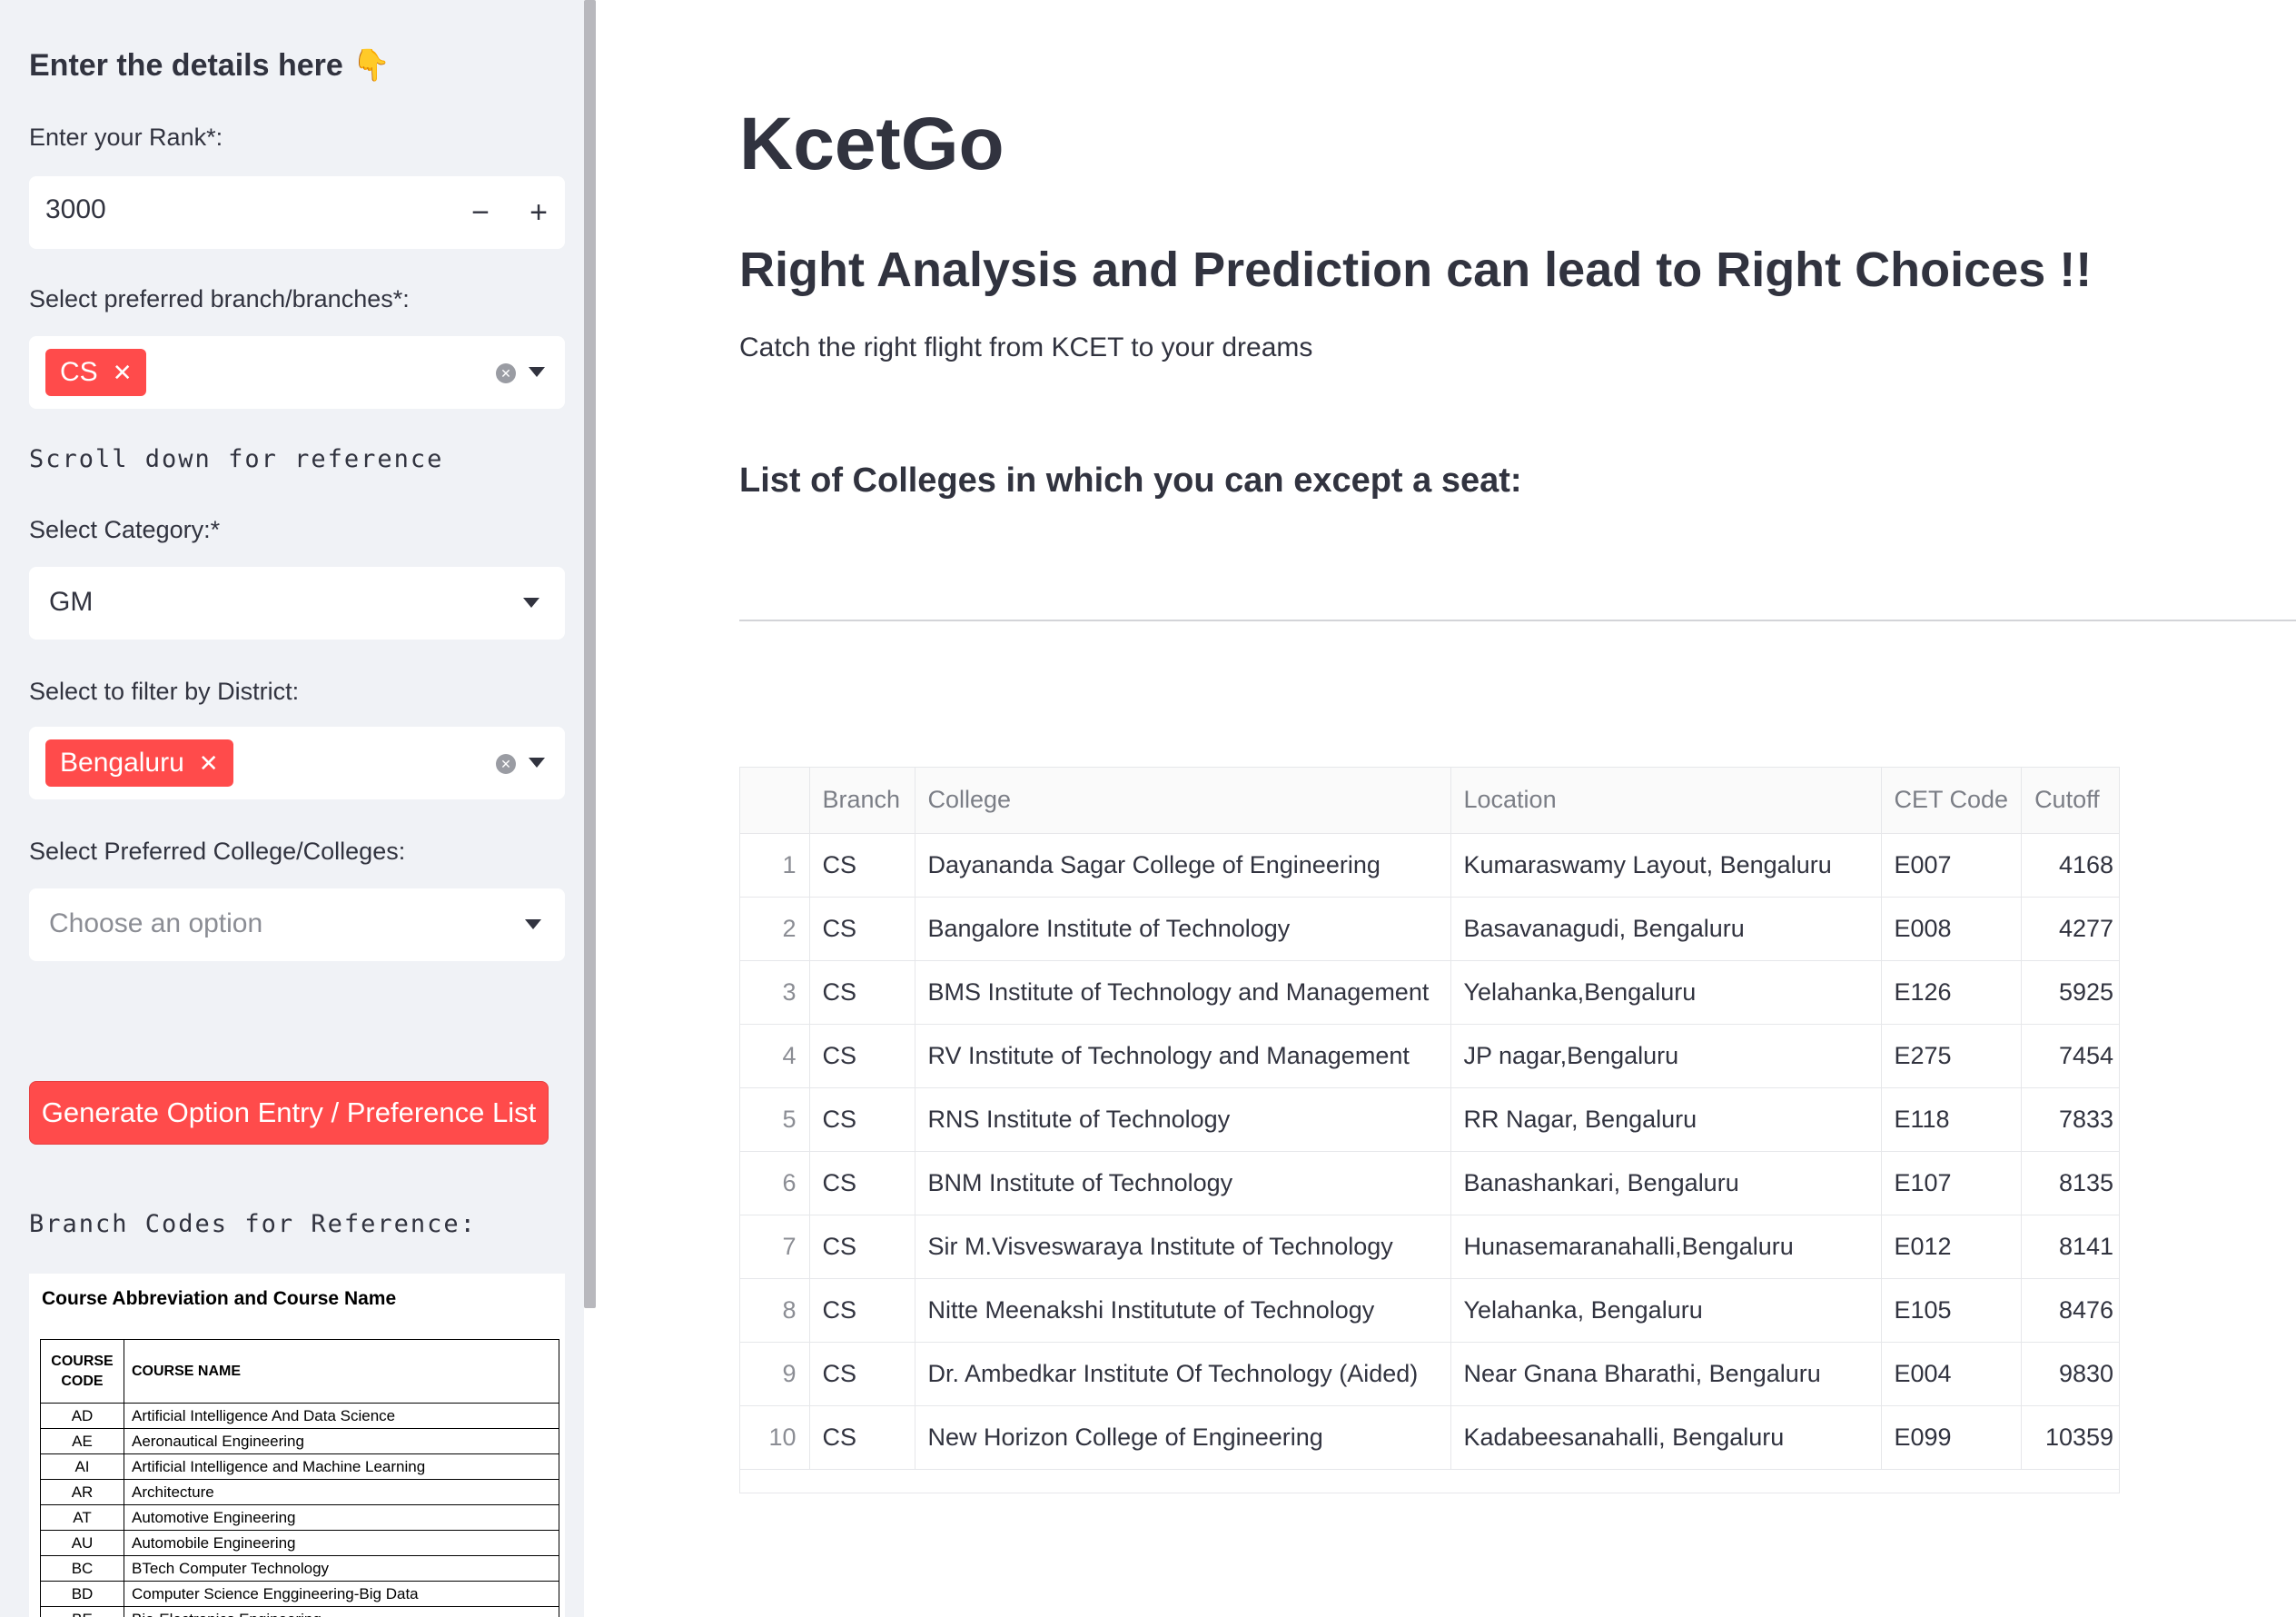 This screenshot has width=2296, height=1617. I want to click on location-cell: Kadabeesanahalli, Bengaluru, so click(1666, 1438).